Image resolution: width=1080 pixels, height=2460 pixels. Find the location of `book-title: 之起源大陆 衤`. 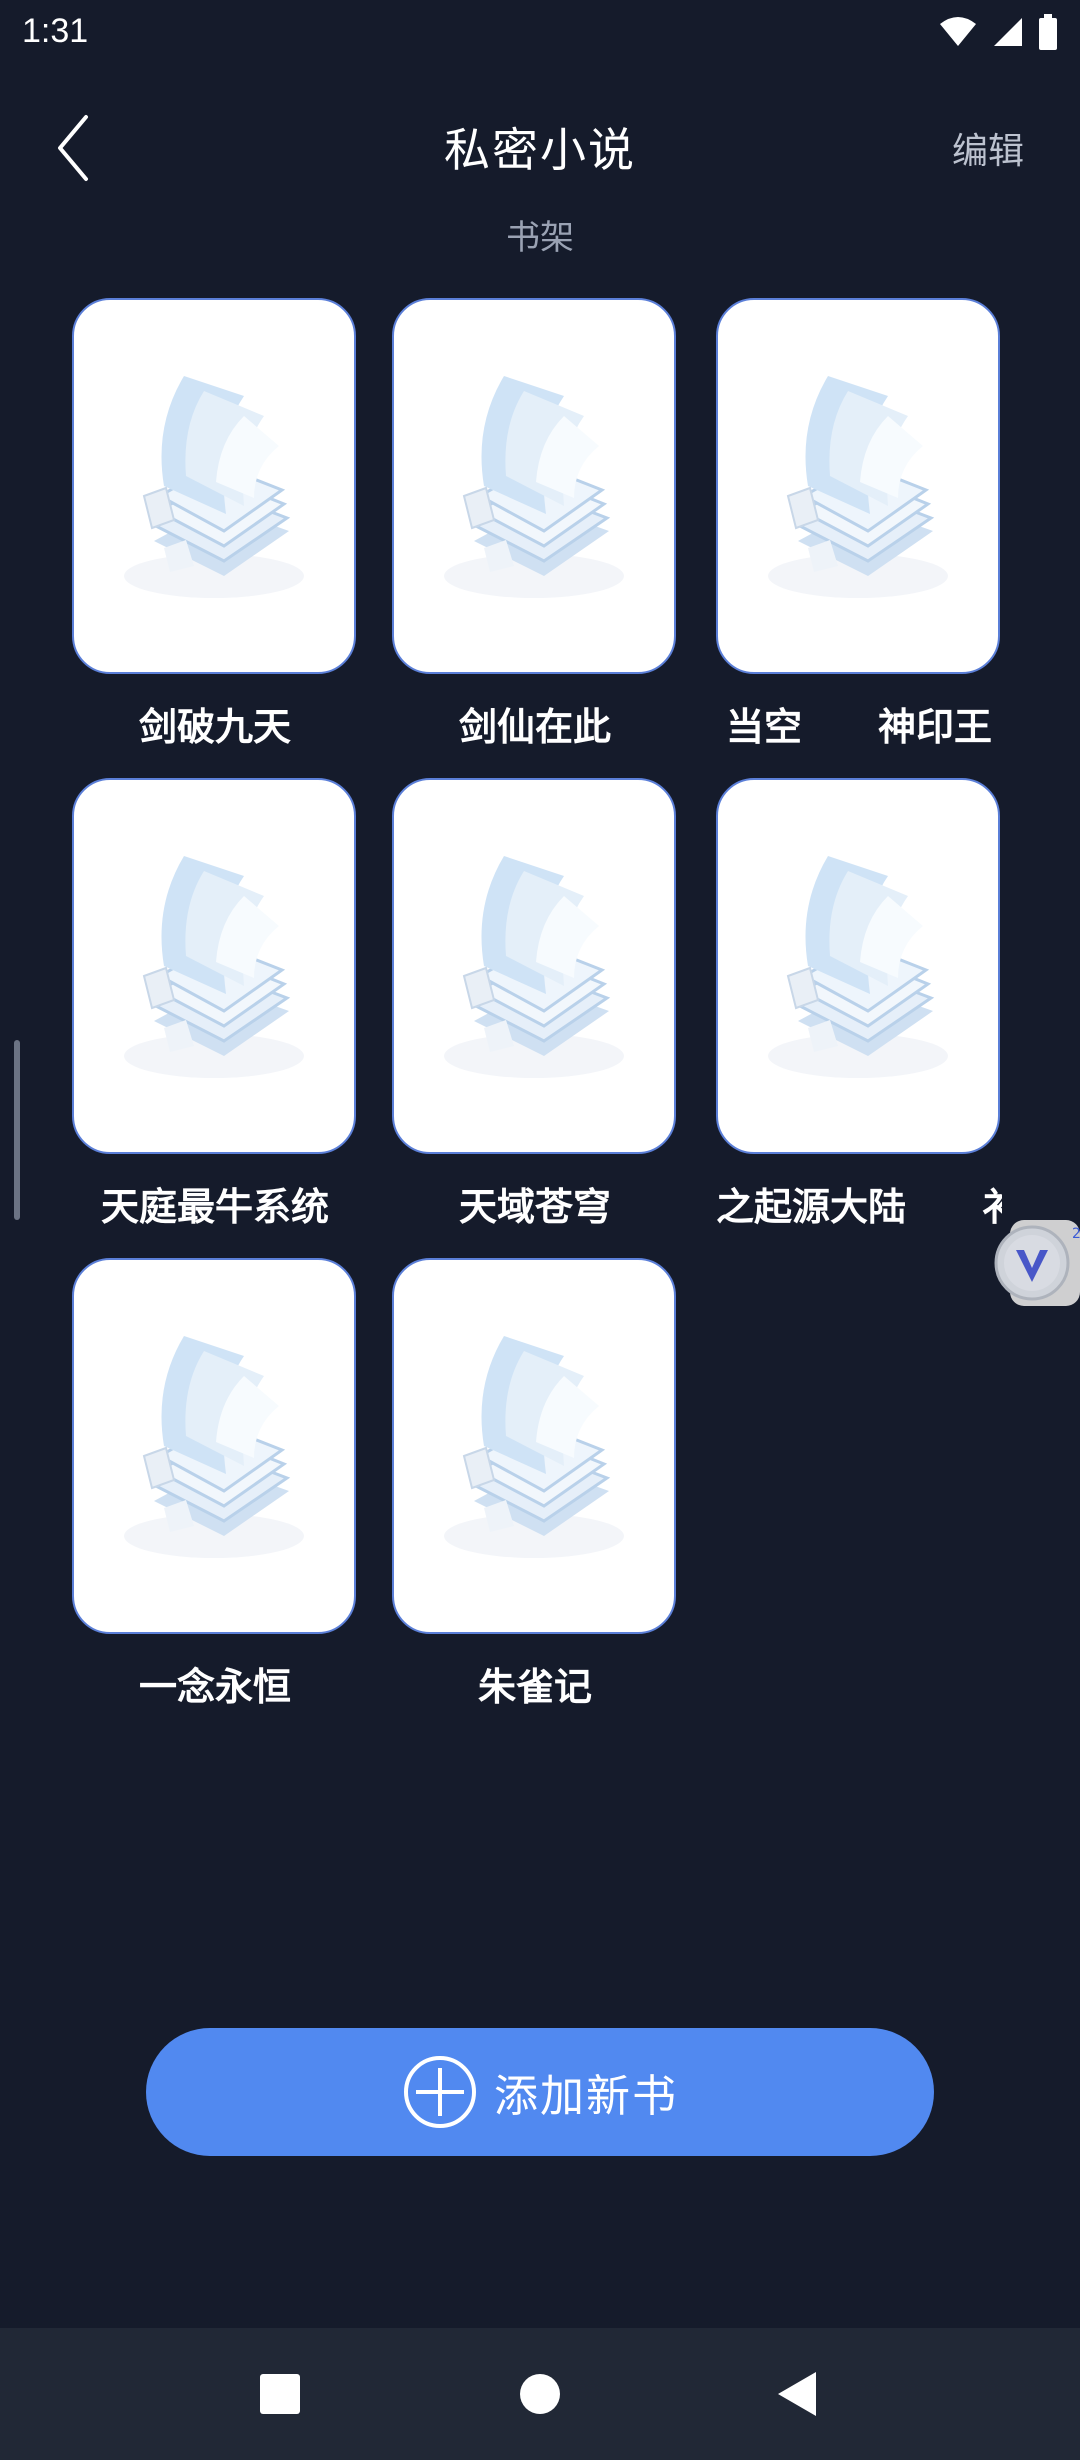

book-title: 之起源大陆 衤 is located at coordinates (859, 1207).